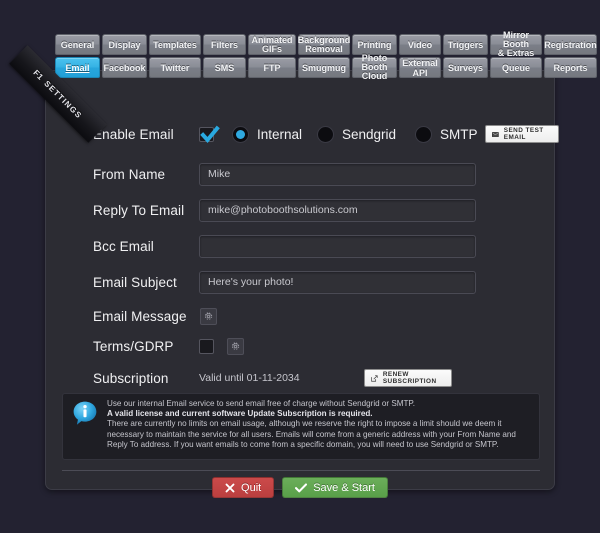 Image resolution: width=600 pixels, height=533 pixels. What do you see at coordinates (77, 44) in the screenshot?
I see `tab-general: General` at bounding box center [77, 44].